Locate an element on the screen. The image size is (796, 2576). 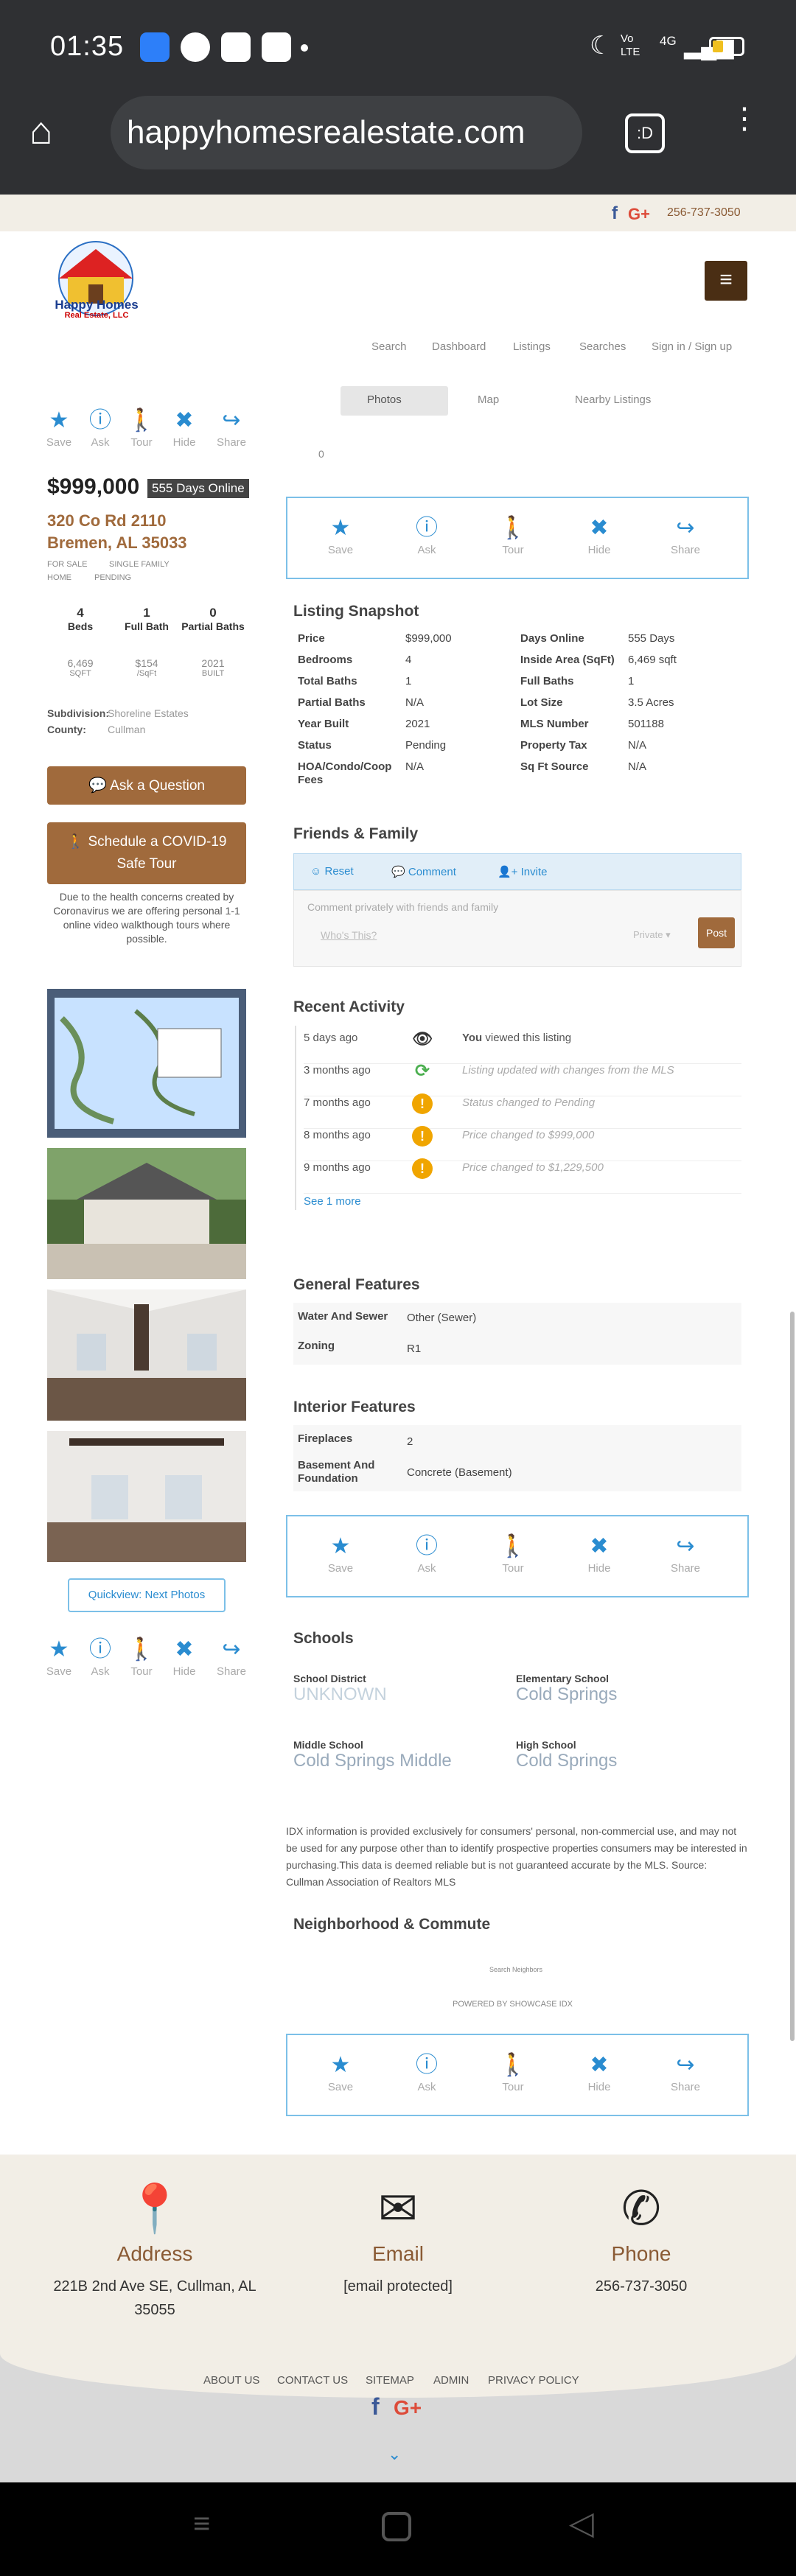
photo-thumbnail-living-room is located at coordinates (147, 1355).